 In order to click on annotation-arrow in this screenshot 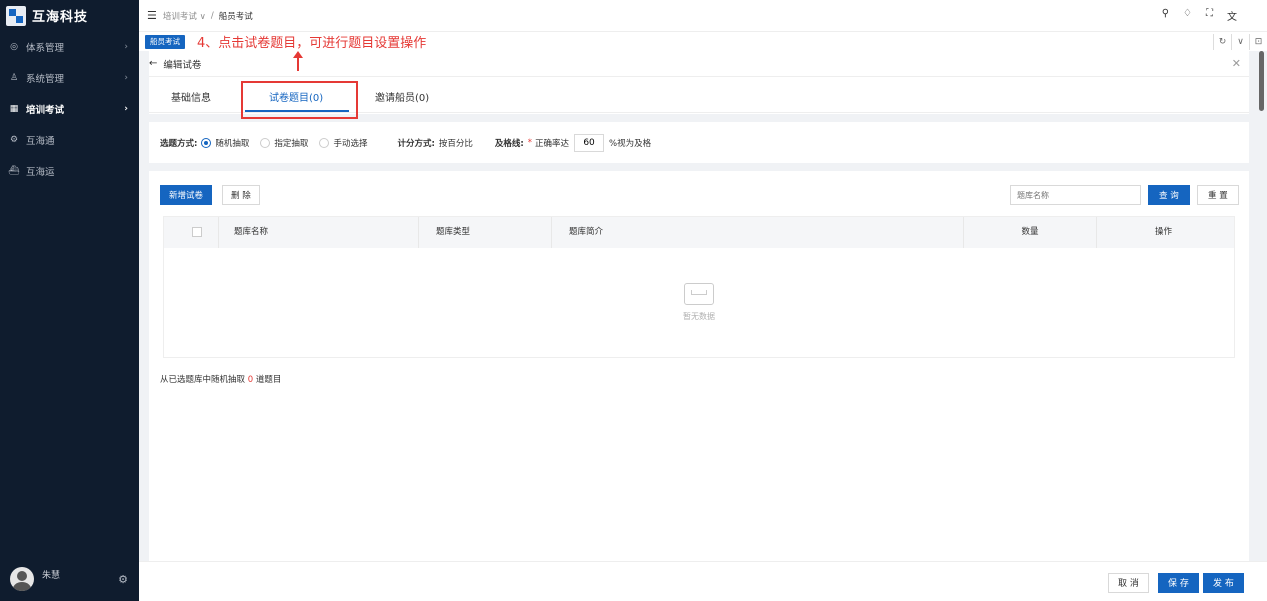, I will do `click(298, 61)`.